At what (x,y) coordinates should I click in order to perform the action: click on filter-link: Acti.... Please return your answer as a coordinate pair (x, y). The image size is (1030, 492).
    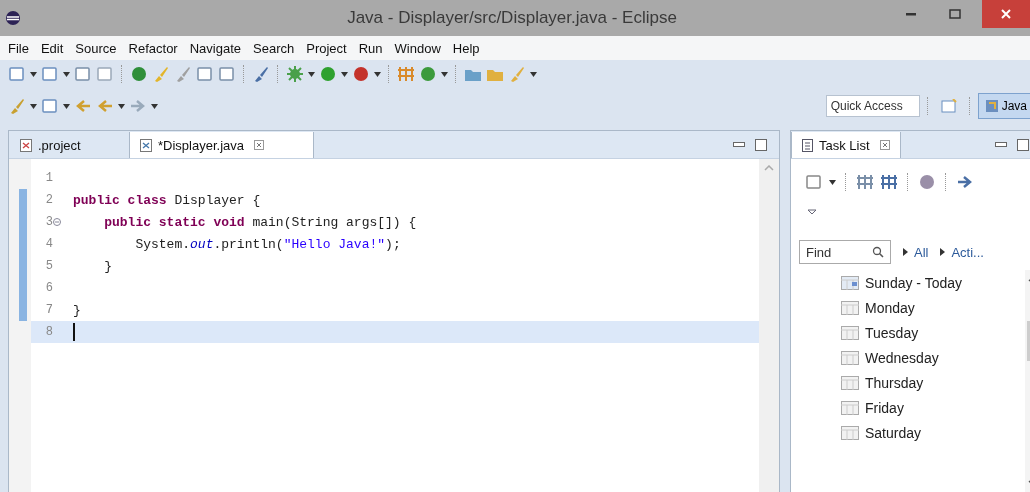
    Looking at the image, I should click on (962, 252).